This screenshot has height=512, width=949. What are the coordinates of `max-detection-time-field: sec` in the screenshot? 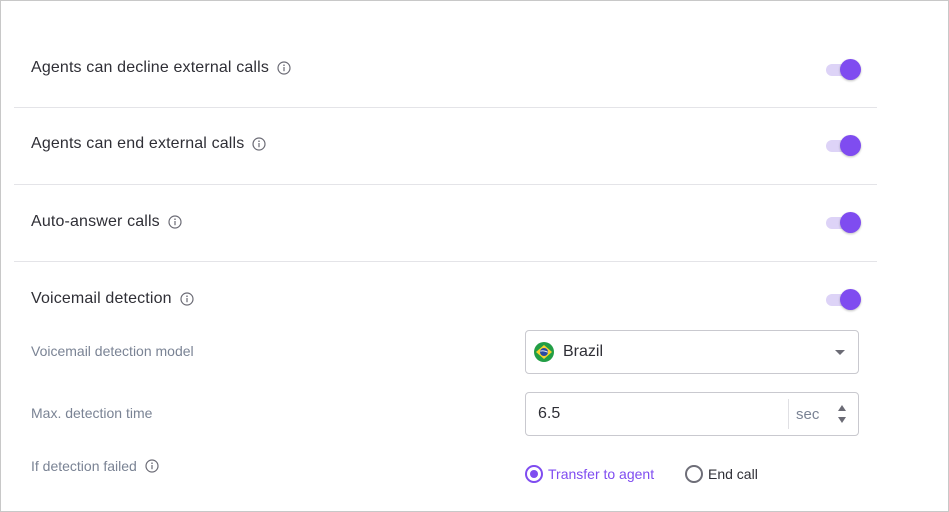 It's located at (692, 414).